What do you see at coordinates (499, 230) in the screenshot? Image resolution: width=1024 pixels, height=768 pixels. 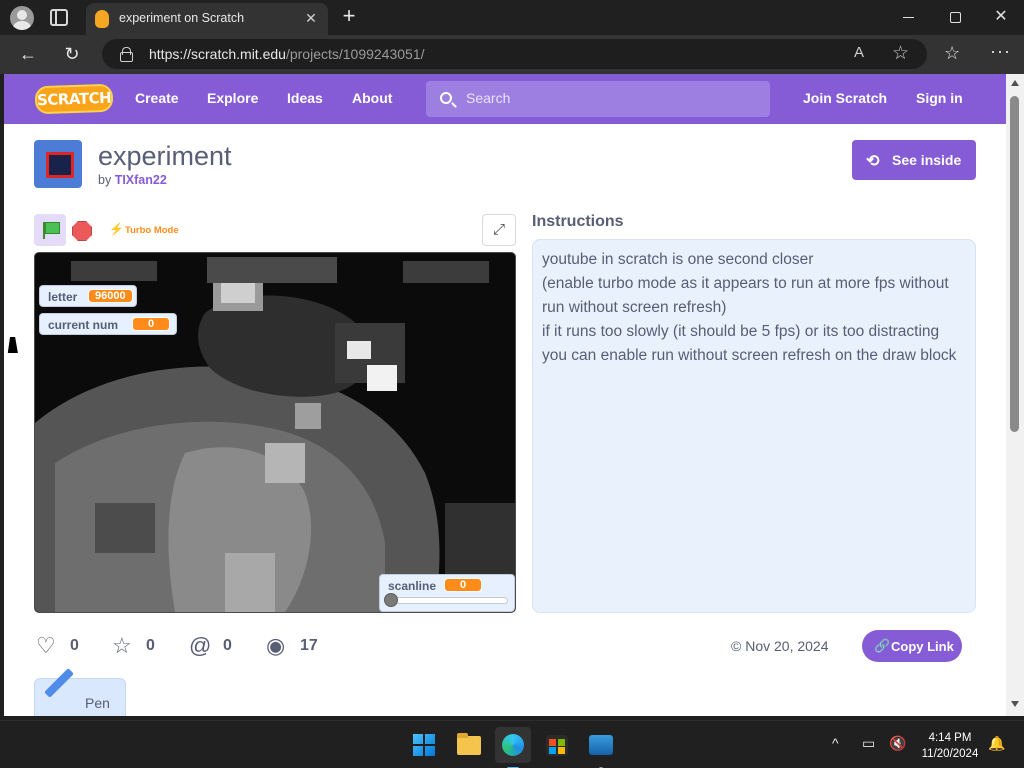 I see `fullscreen-button: ⤢` at bounding box center [499, 230].